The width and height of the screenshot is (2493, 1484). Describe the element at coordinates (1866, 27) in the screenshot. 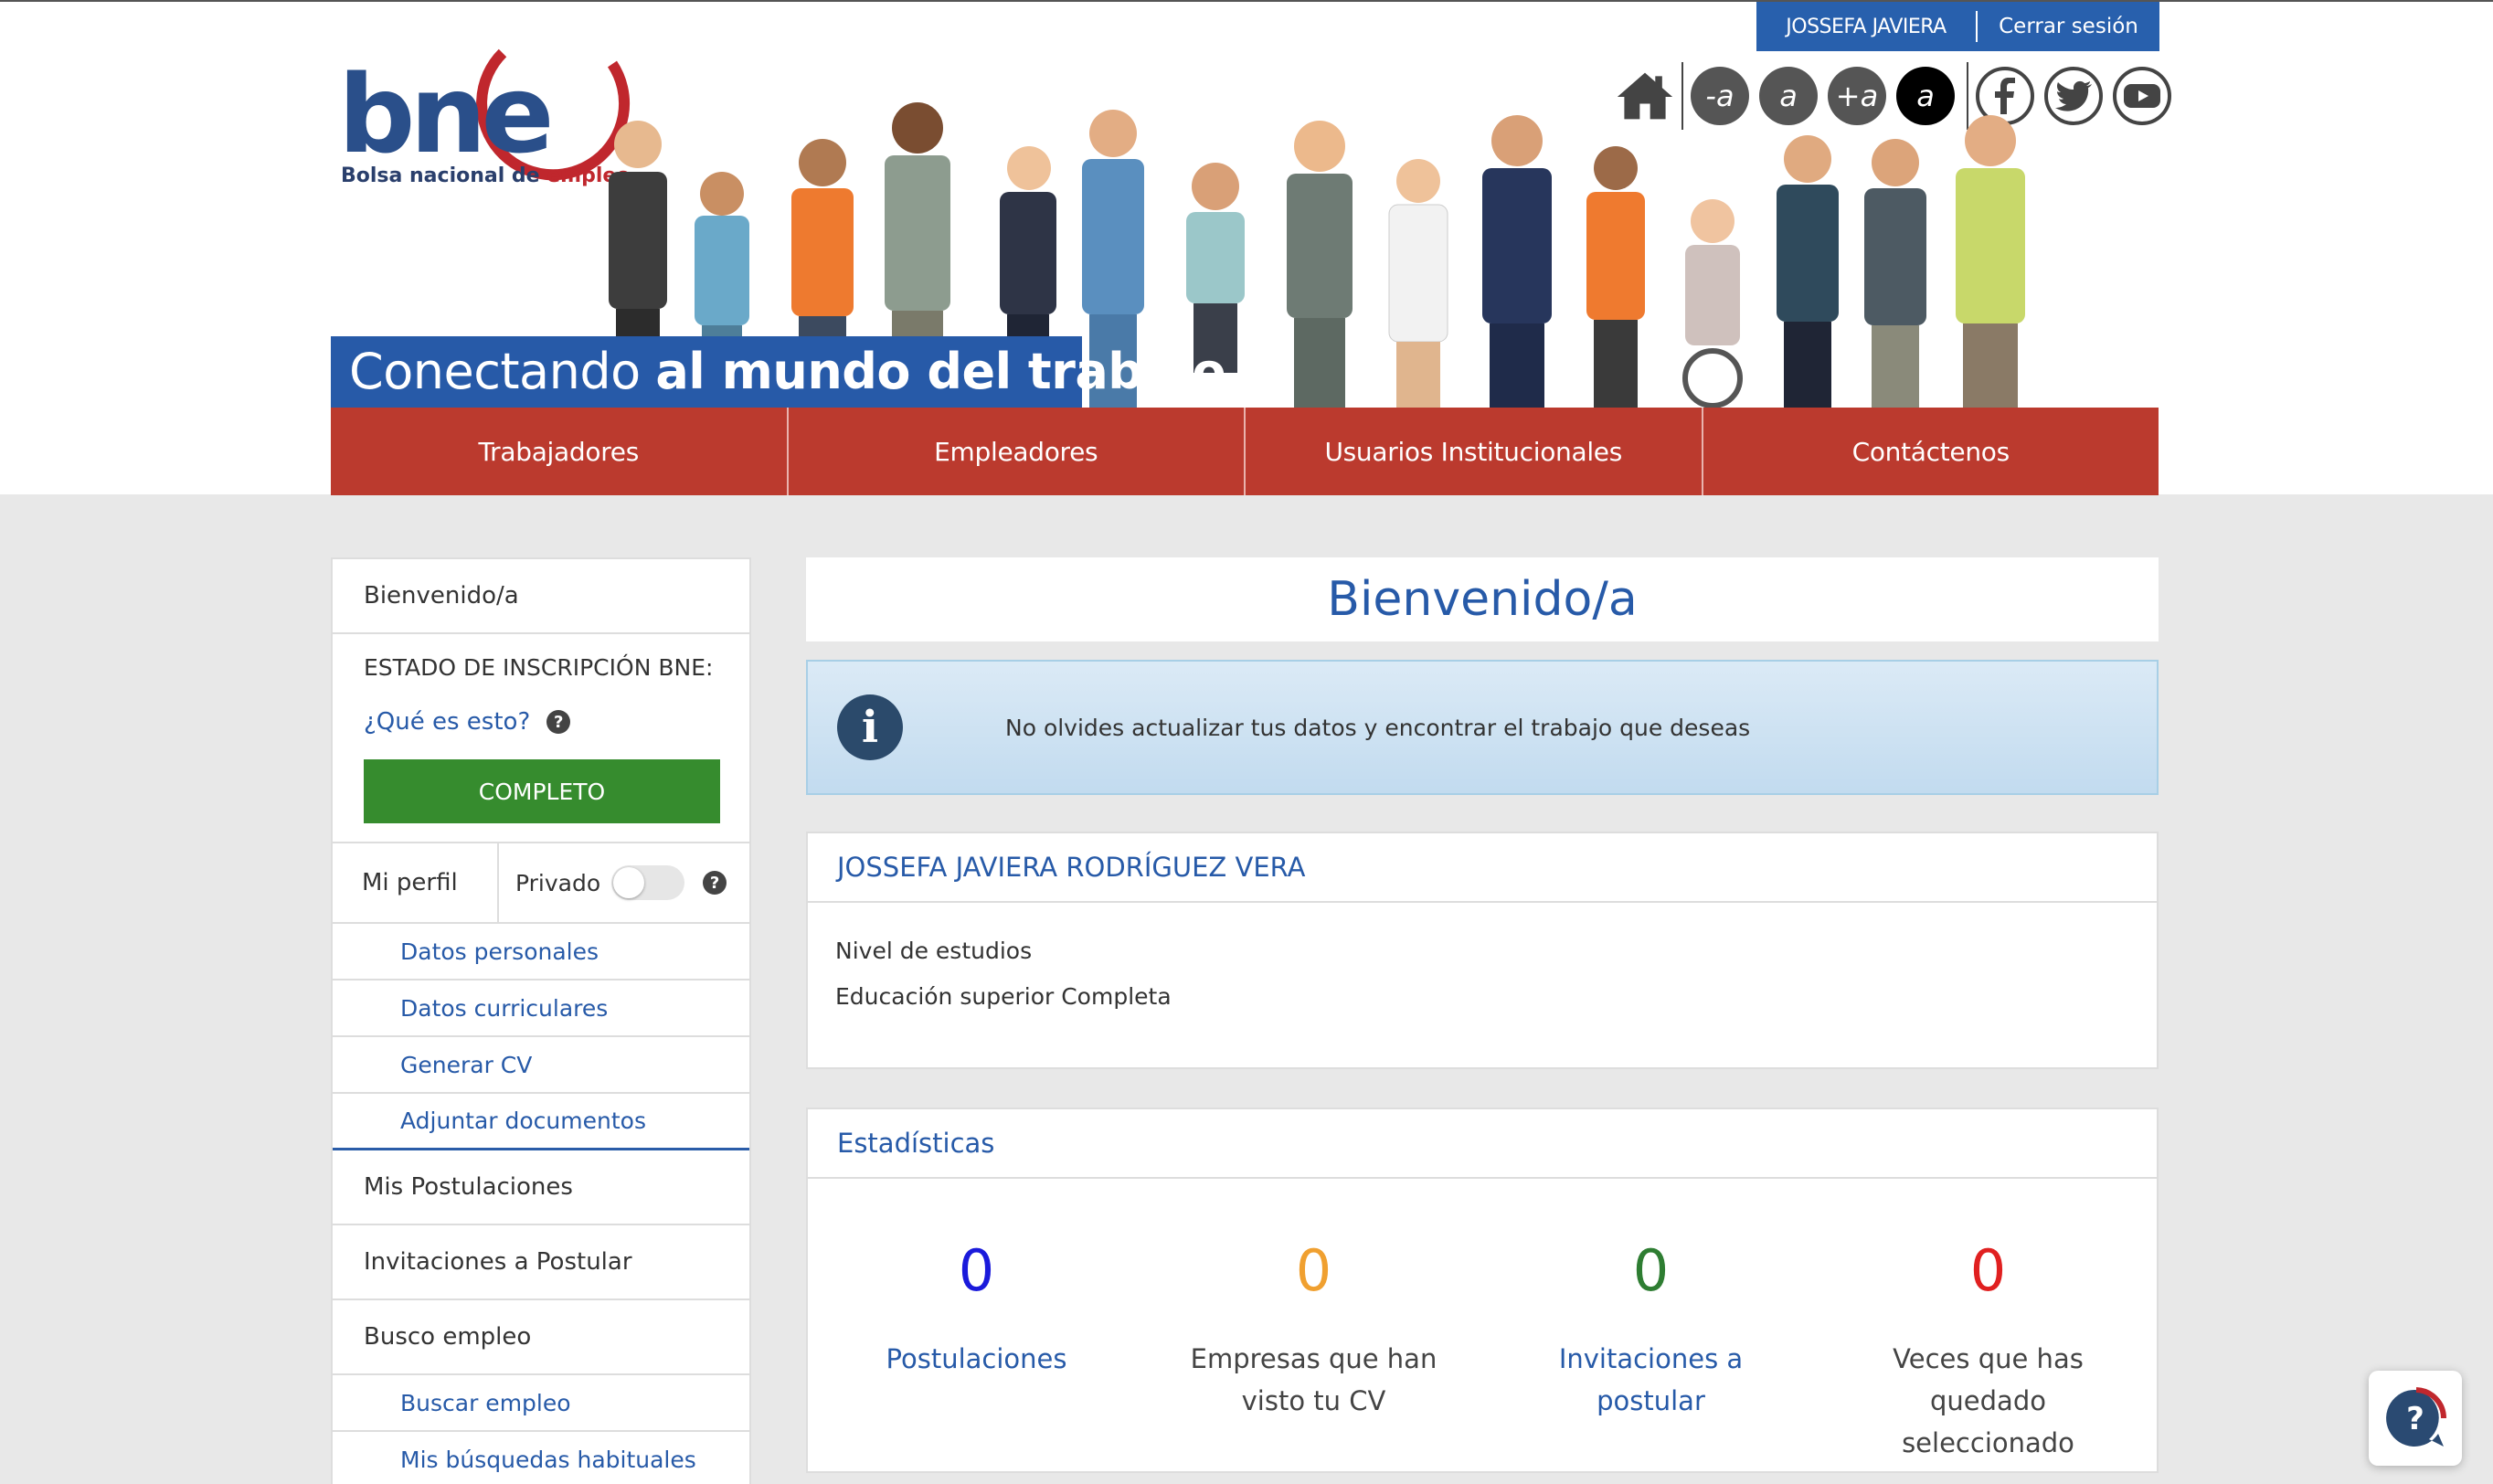

I see `user-name: JOSSEFA JAVIERA` at that location.